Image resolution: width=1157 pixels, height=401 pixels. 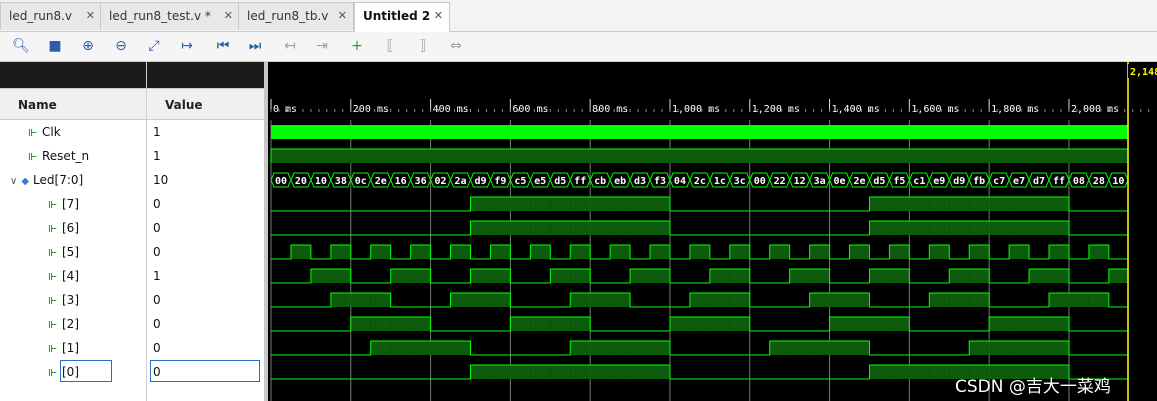 What do you see at coordinates (205, 180) in the screenshot?
I see `value-row: 10` at bounding box center [205, 180].